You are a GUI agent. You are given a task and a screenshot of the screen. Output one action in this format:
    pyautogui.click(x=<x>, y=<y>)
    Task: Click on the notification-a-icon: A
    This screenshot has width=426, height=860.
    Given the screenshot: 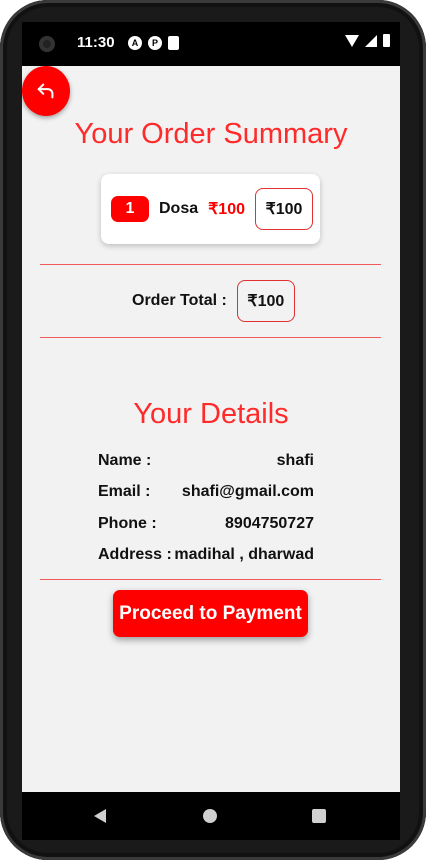 What is the action you would take?
    pyautogui.click(x=135, y=43)
    